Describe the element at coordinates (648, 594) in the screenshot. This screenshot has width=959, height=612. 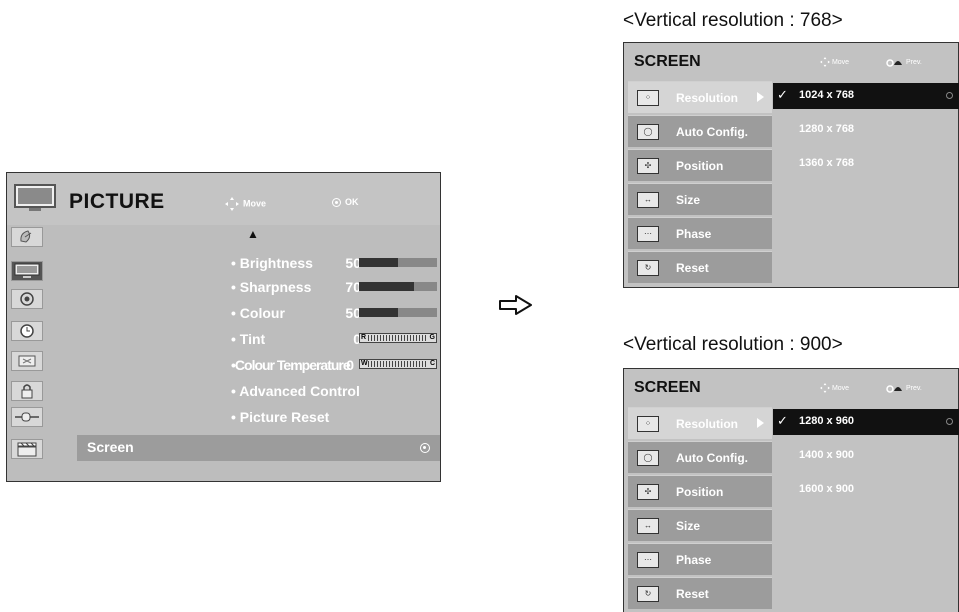
I see `reset-icon: ↻` at that location.